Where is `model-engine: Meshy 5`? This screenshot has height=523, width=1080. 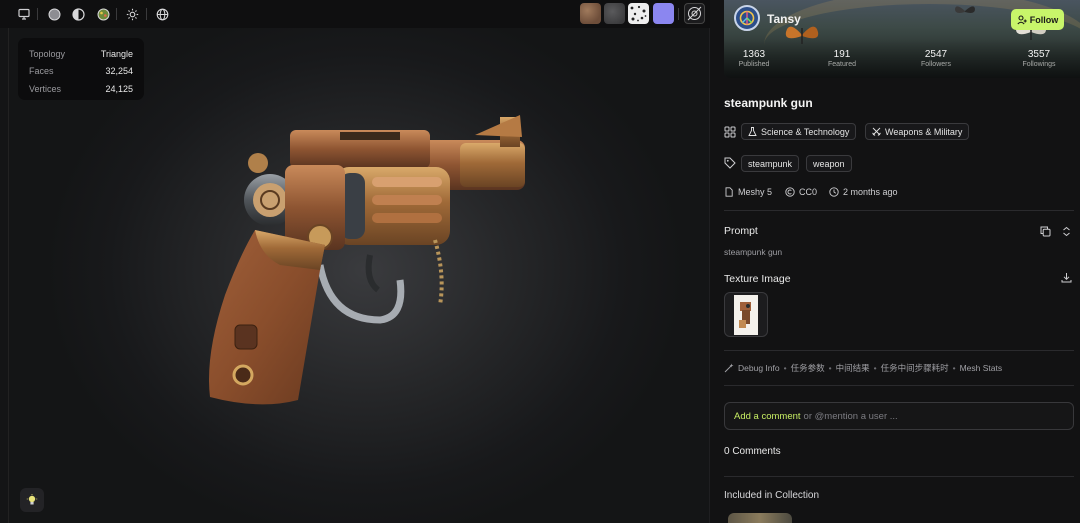
model-engine: Meshy 5 is located at coordinates (748, 192).